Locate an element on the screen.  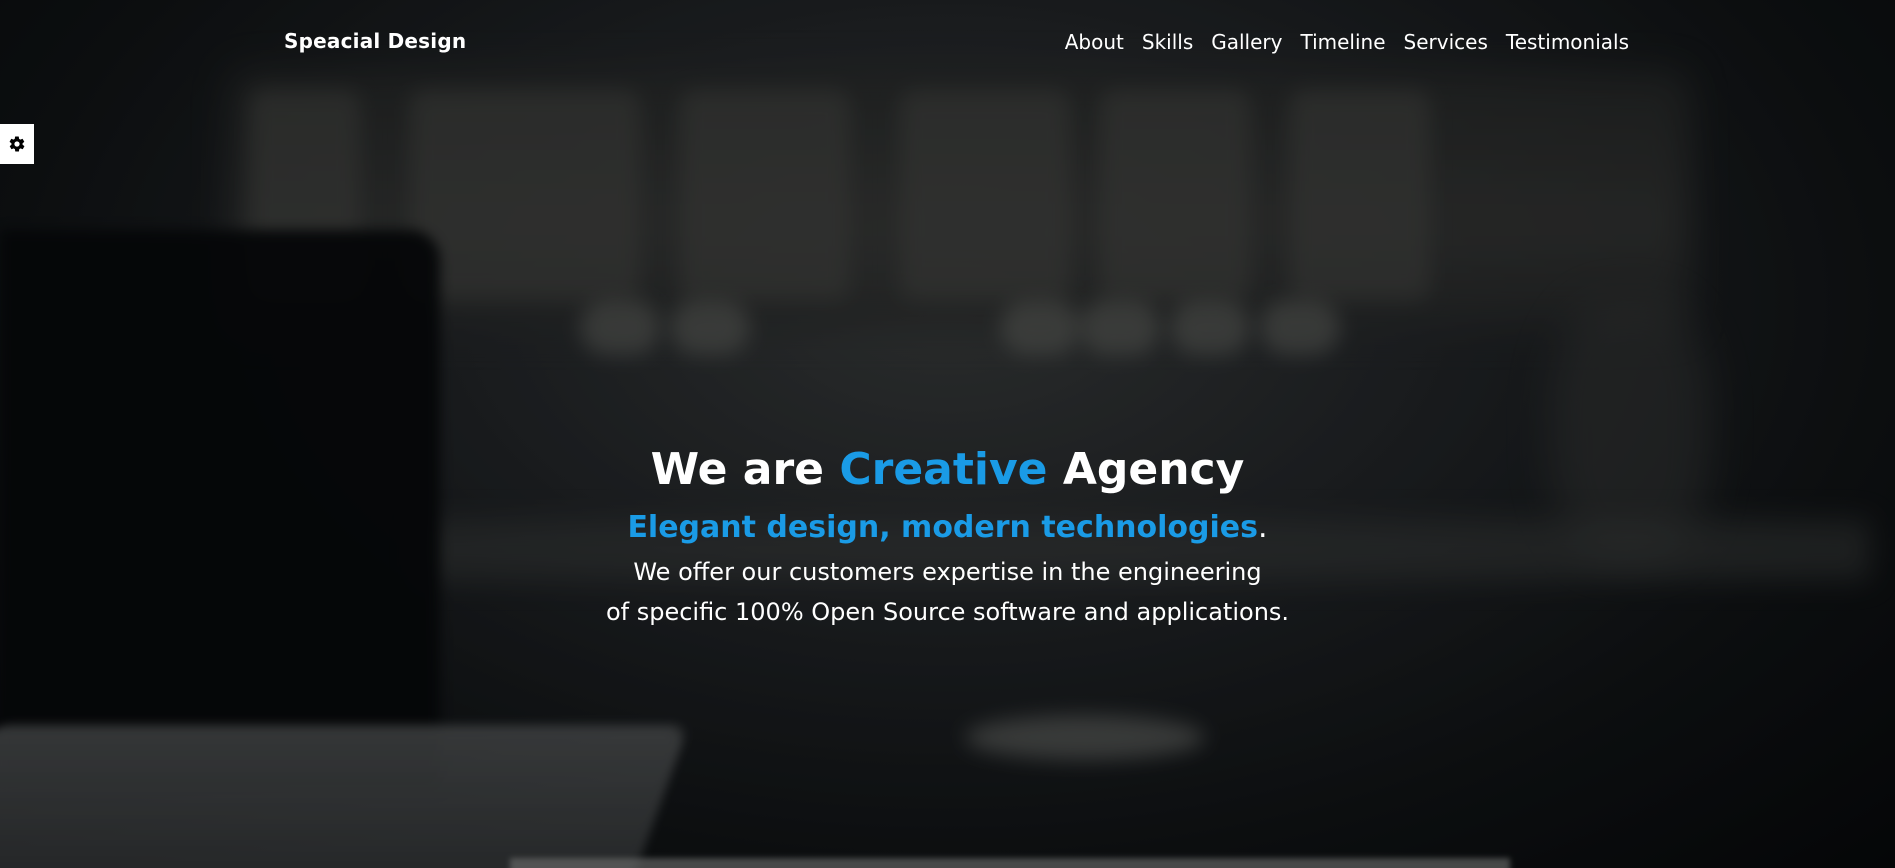
nav-item-about: About is located at coordinates (1094, 42).